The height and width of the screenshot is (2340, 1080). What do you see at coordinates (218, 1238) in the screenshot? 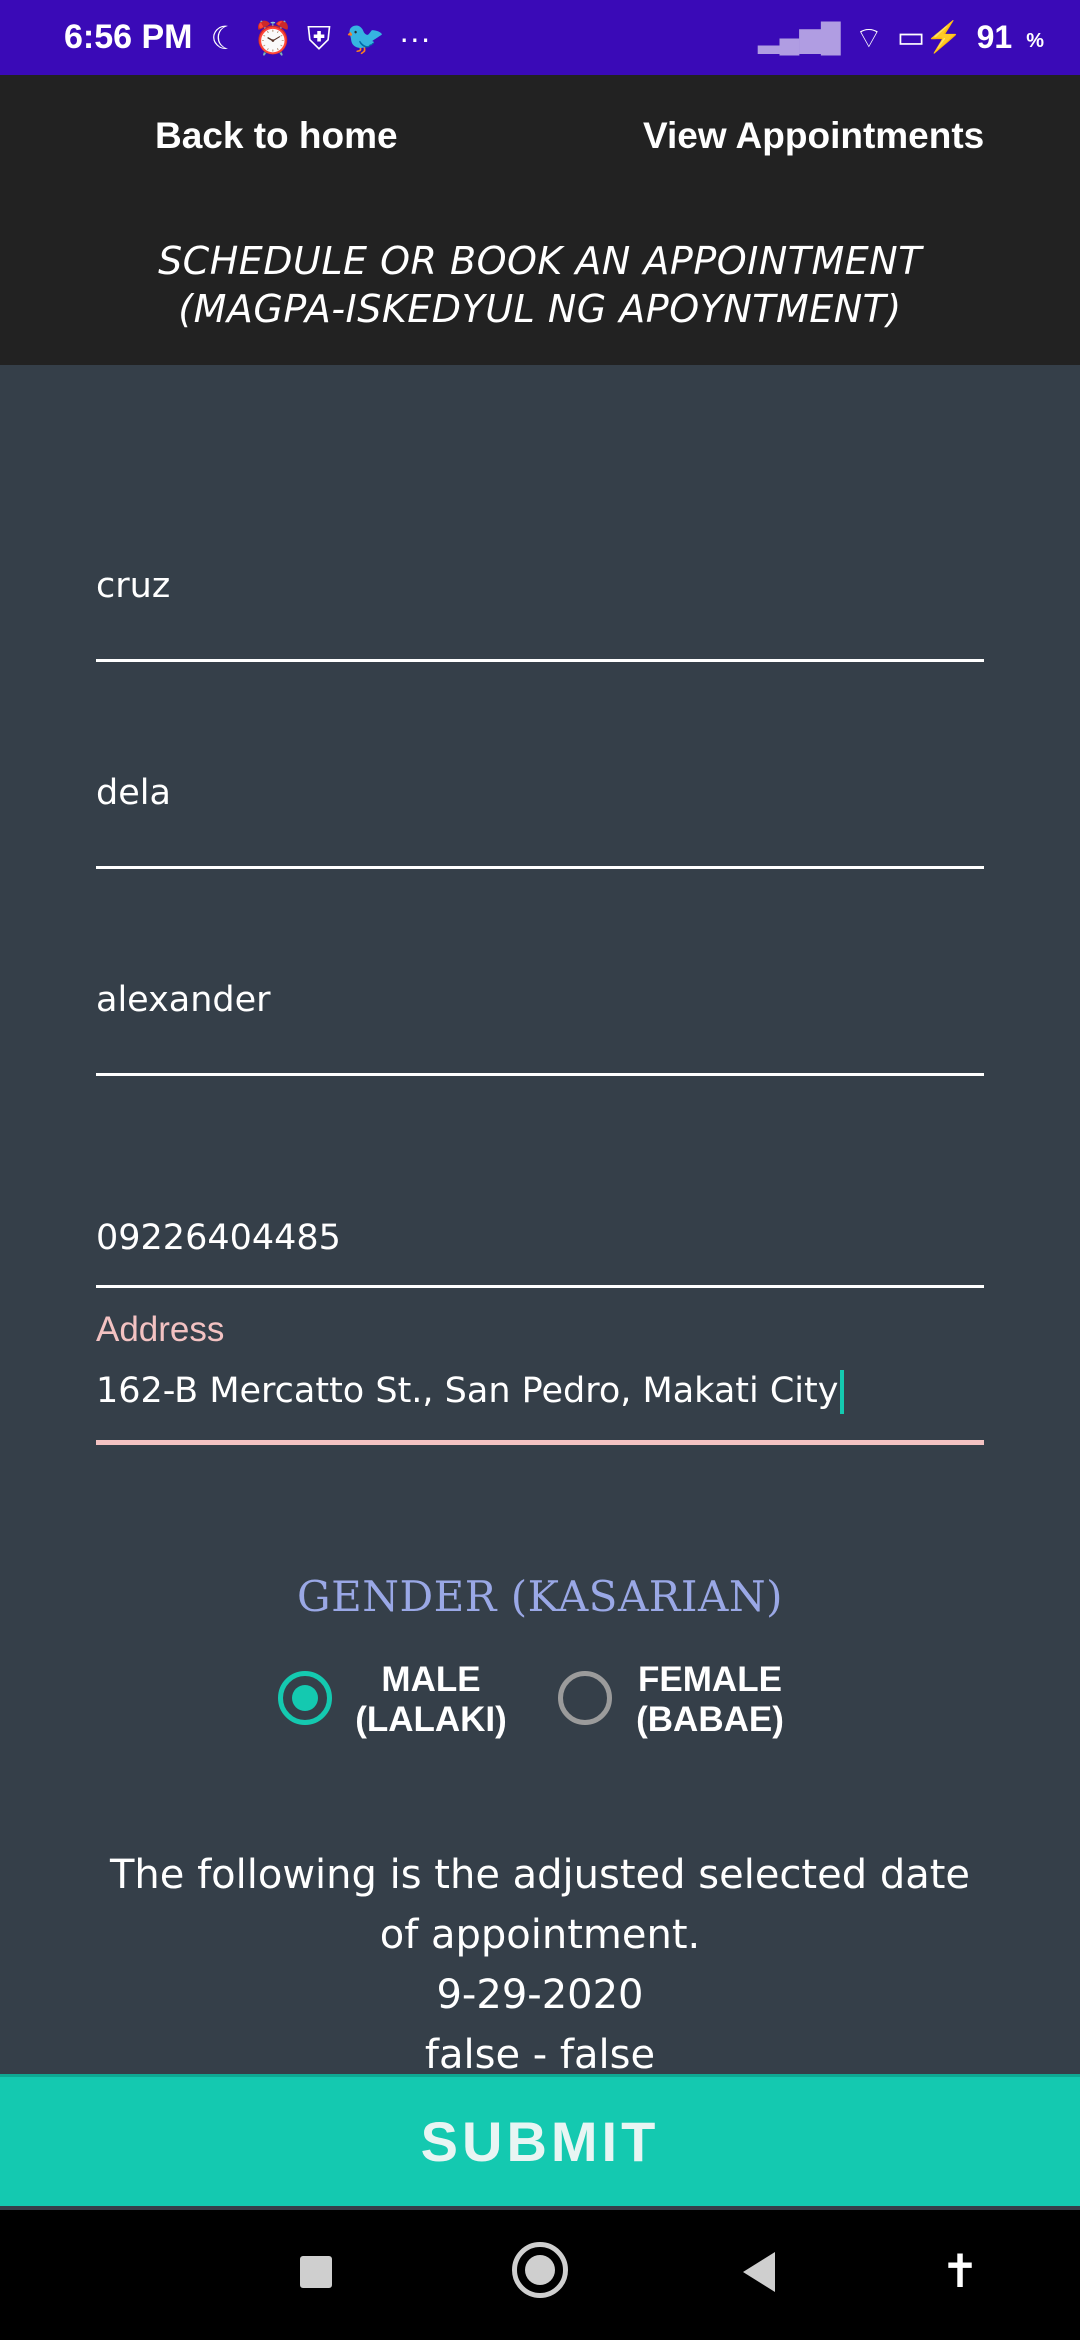
I see `phone-value: 09226404485` at bounding box center [218, 1238].